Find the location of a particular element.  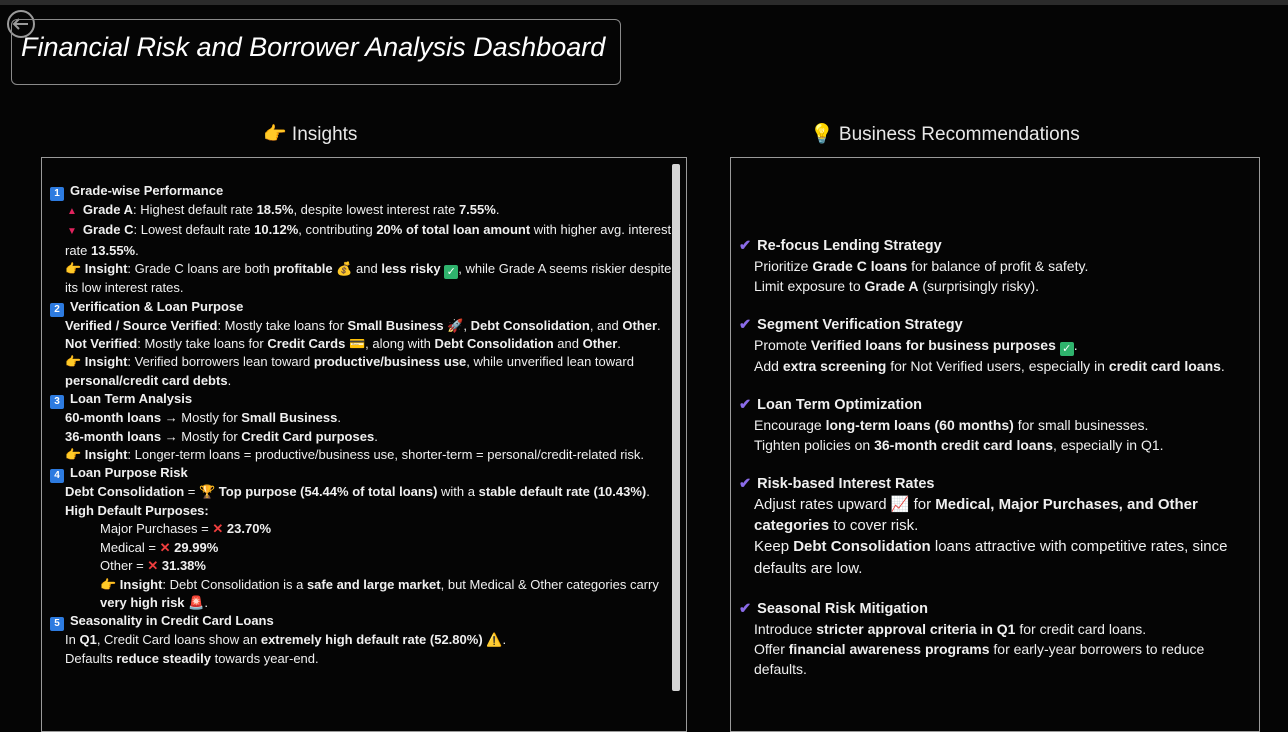

value: reduce steadily is located at coordinates (163, 658).